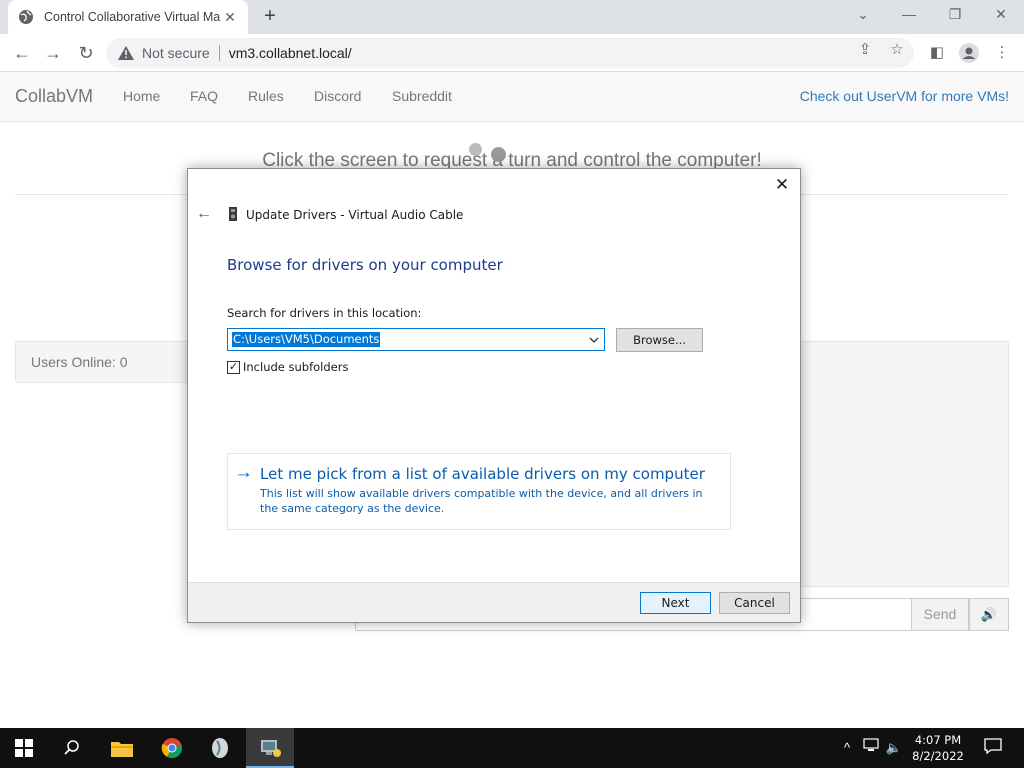 Image resolution: width=1024 pixels, height=768 pixels. Describe the element at coordinates (863, 15) in the screenshot. I see `tab-search-icon: ⌄` at that location.